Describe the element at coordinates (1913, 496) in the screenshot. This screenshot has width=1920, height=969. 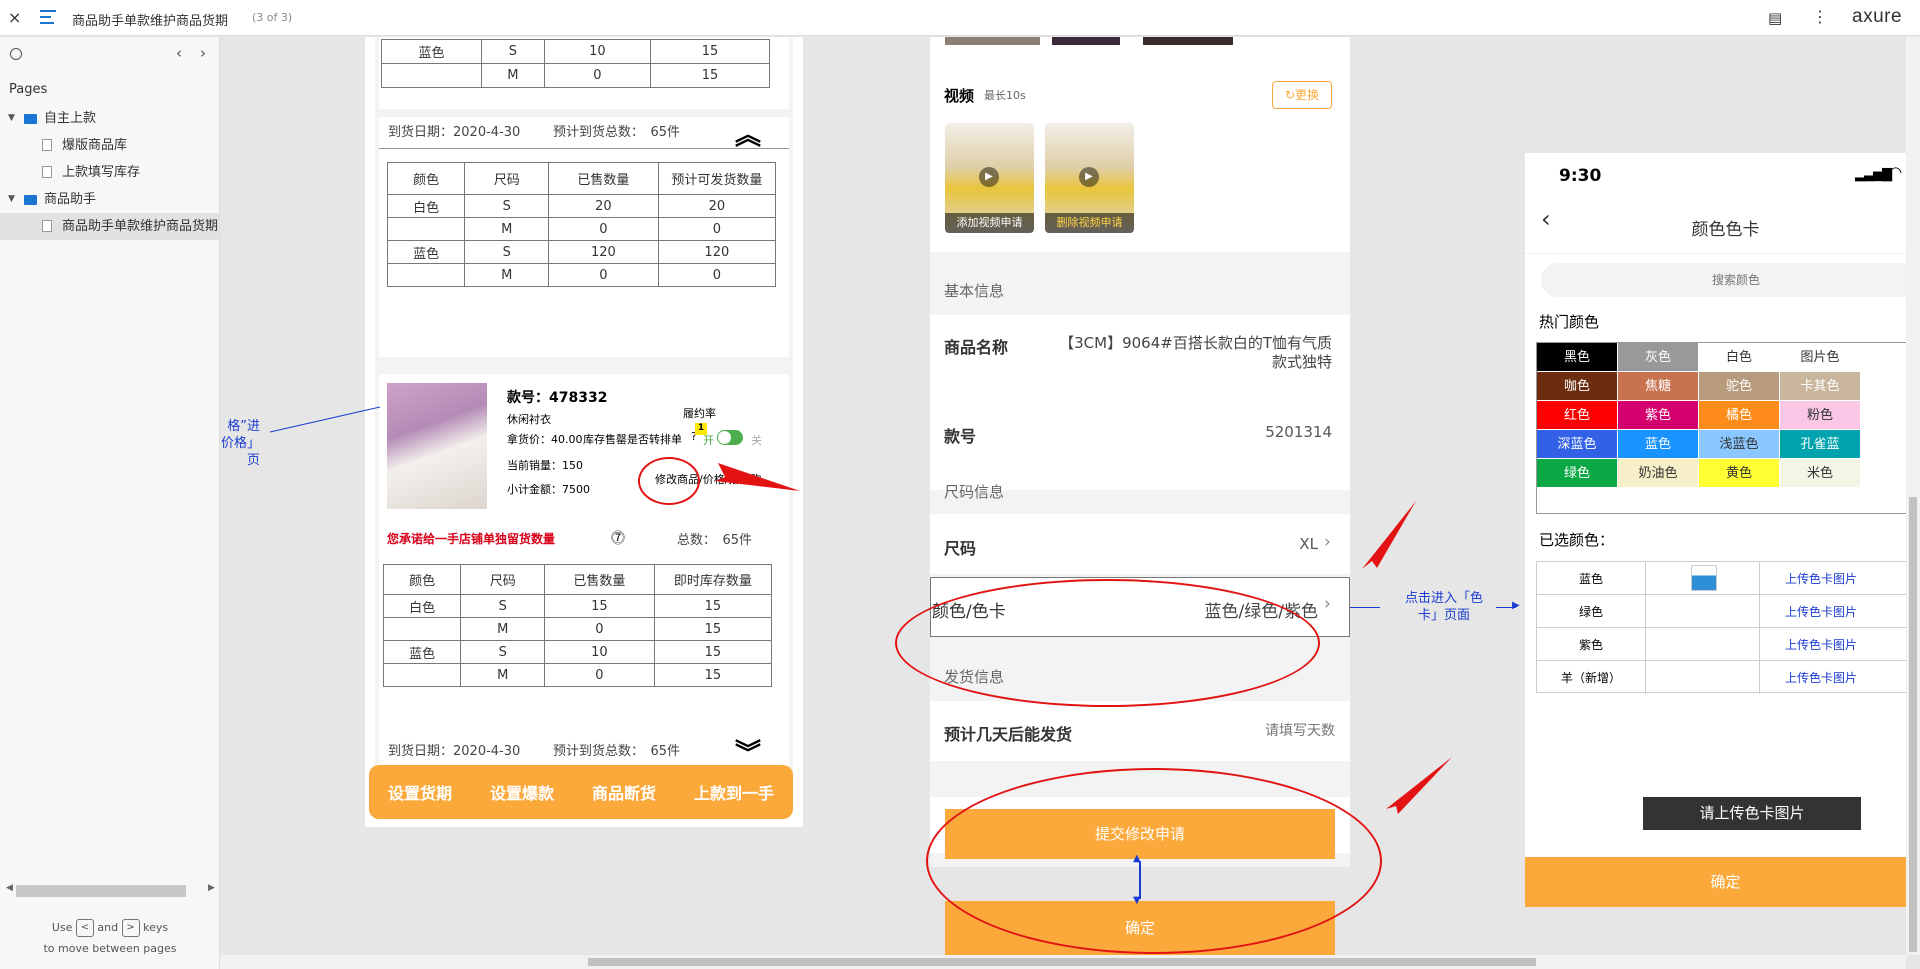
I see `vertical-scrollbar` at that location.